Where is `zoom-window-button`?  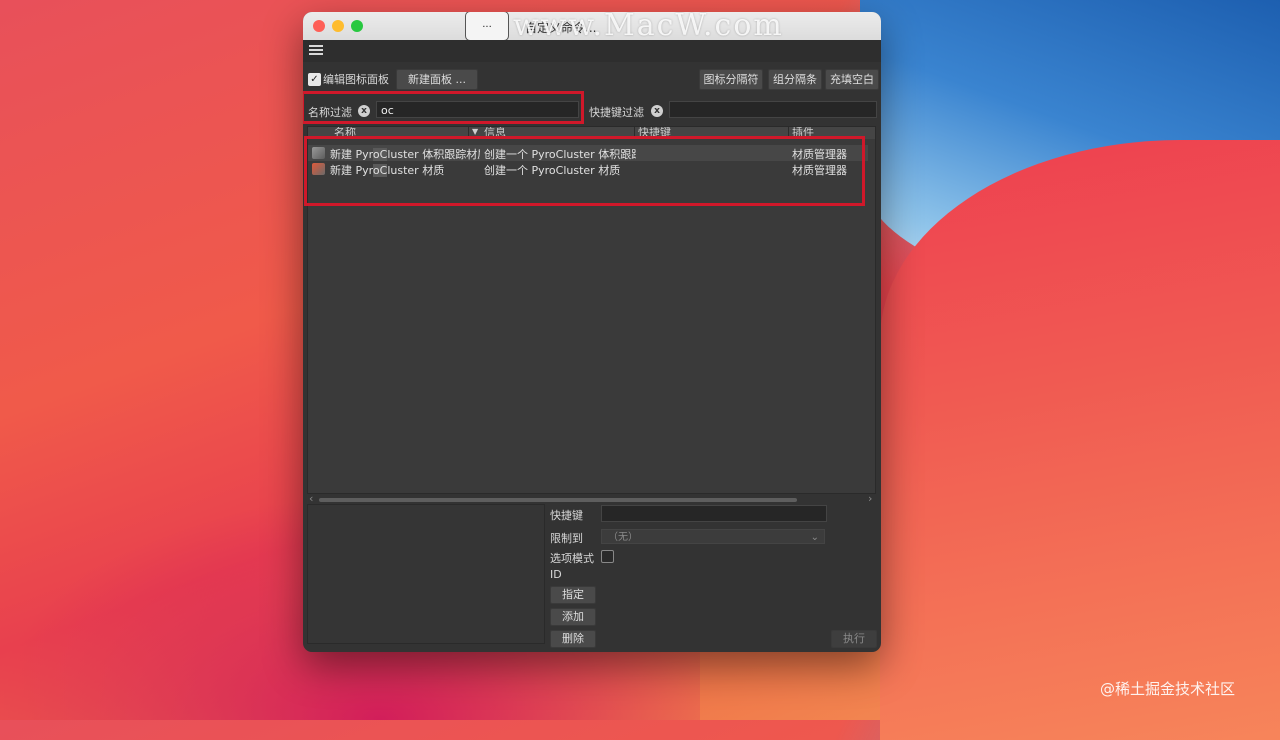
zoom-window-button is located at coordinates (357, 26).